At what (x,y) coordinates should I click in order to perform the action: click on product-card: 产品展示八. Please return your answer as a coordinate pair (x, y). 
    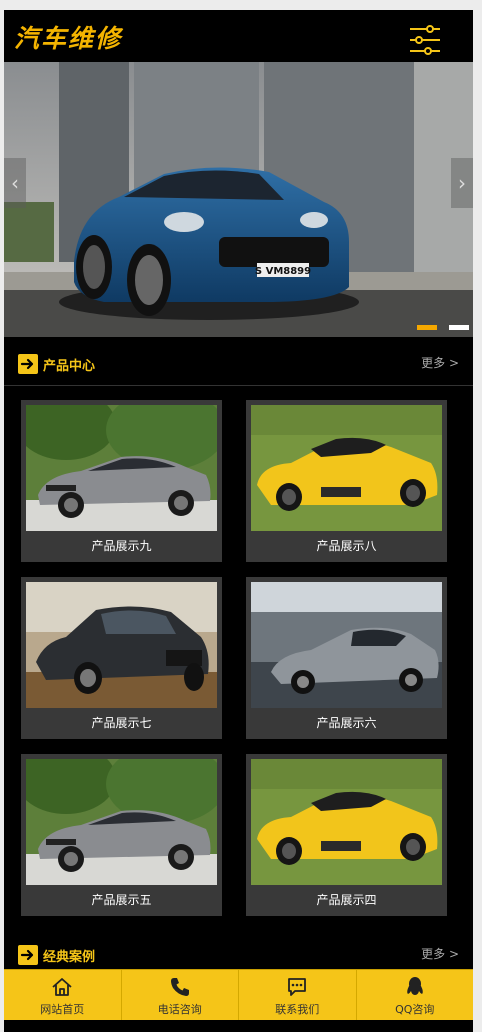
    Looking at the image, I should click on (346, 481).